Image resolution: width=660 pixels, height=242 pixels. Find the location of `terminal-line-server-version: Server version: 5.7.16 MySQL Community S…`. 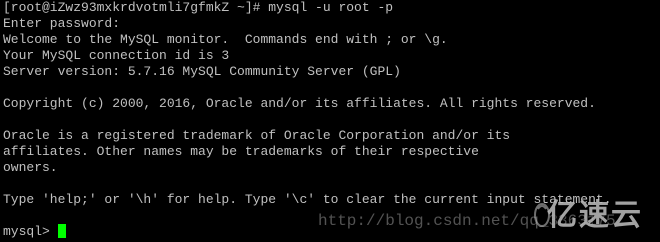

terminal-line-server-version: Server version: 5.7.16 MySQL Community S… is located at coordinates (202, 71).